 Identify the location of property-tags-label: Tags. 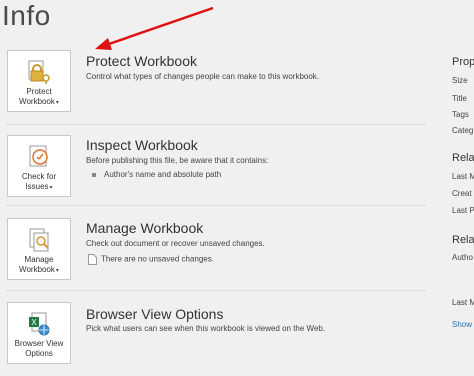
(460, 114).